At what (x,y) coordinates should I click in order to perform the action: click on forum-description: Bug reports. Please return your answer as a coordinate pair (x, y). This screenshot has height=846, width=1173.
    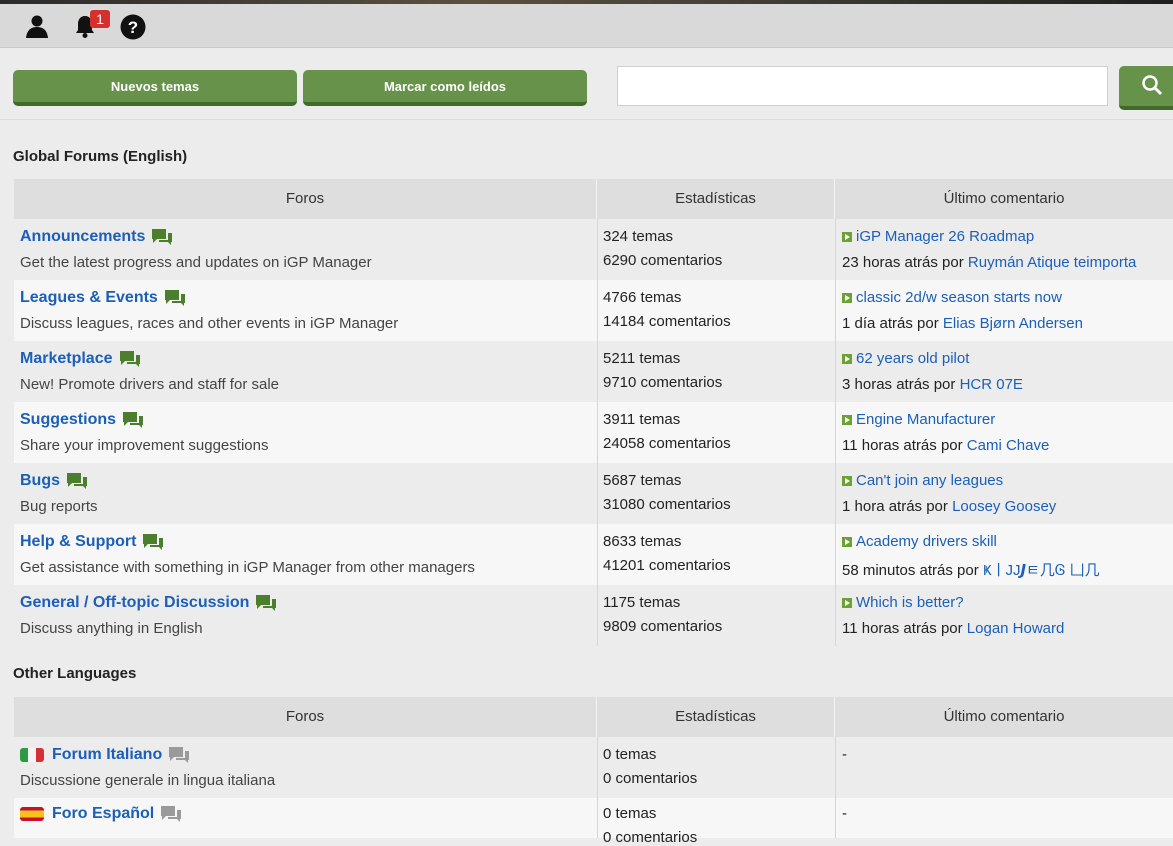
    Looking at the image, I should click on (59, 506).